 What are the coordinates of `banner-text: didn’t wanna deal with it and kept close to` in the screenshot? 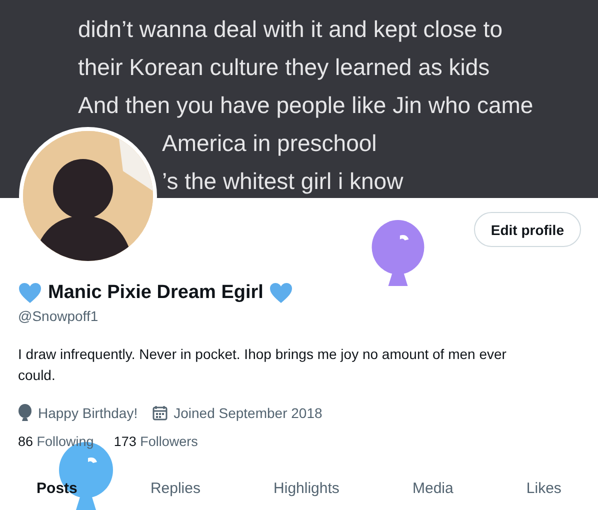 It's located at (291, 29).